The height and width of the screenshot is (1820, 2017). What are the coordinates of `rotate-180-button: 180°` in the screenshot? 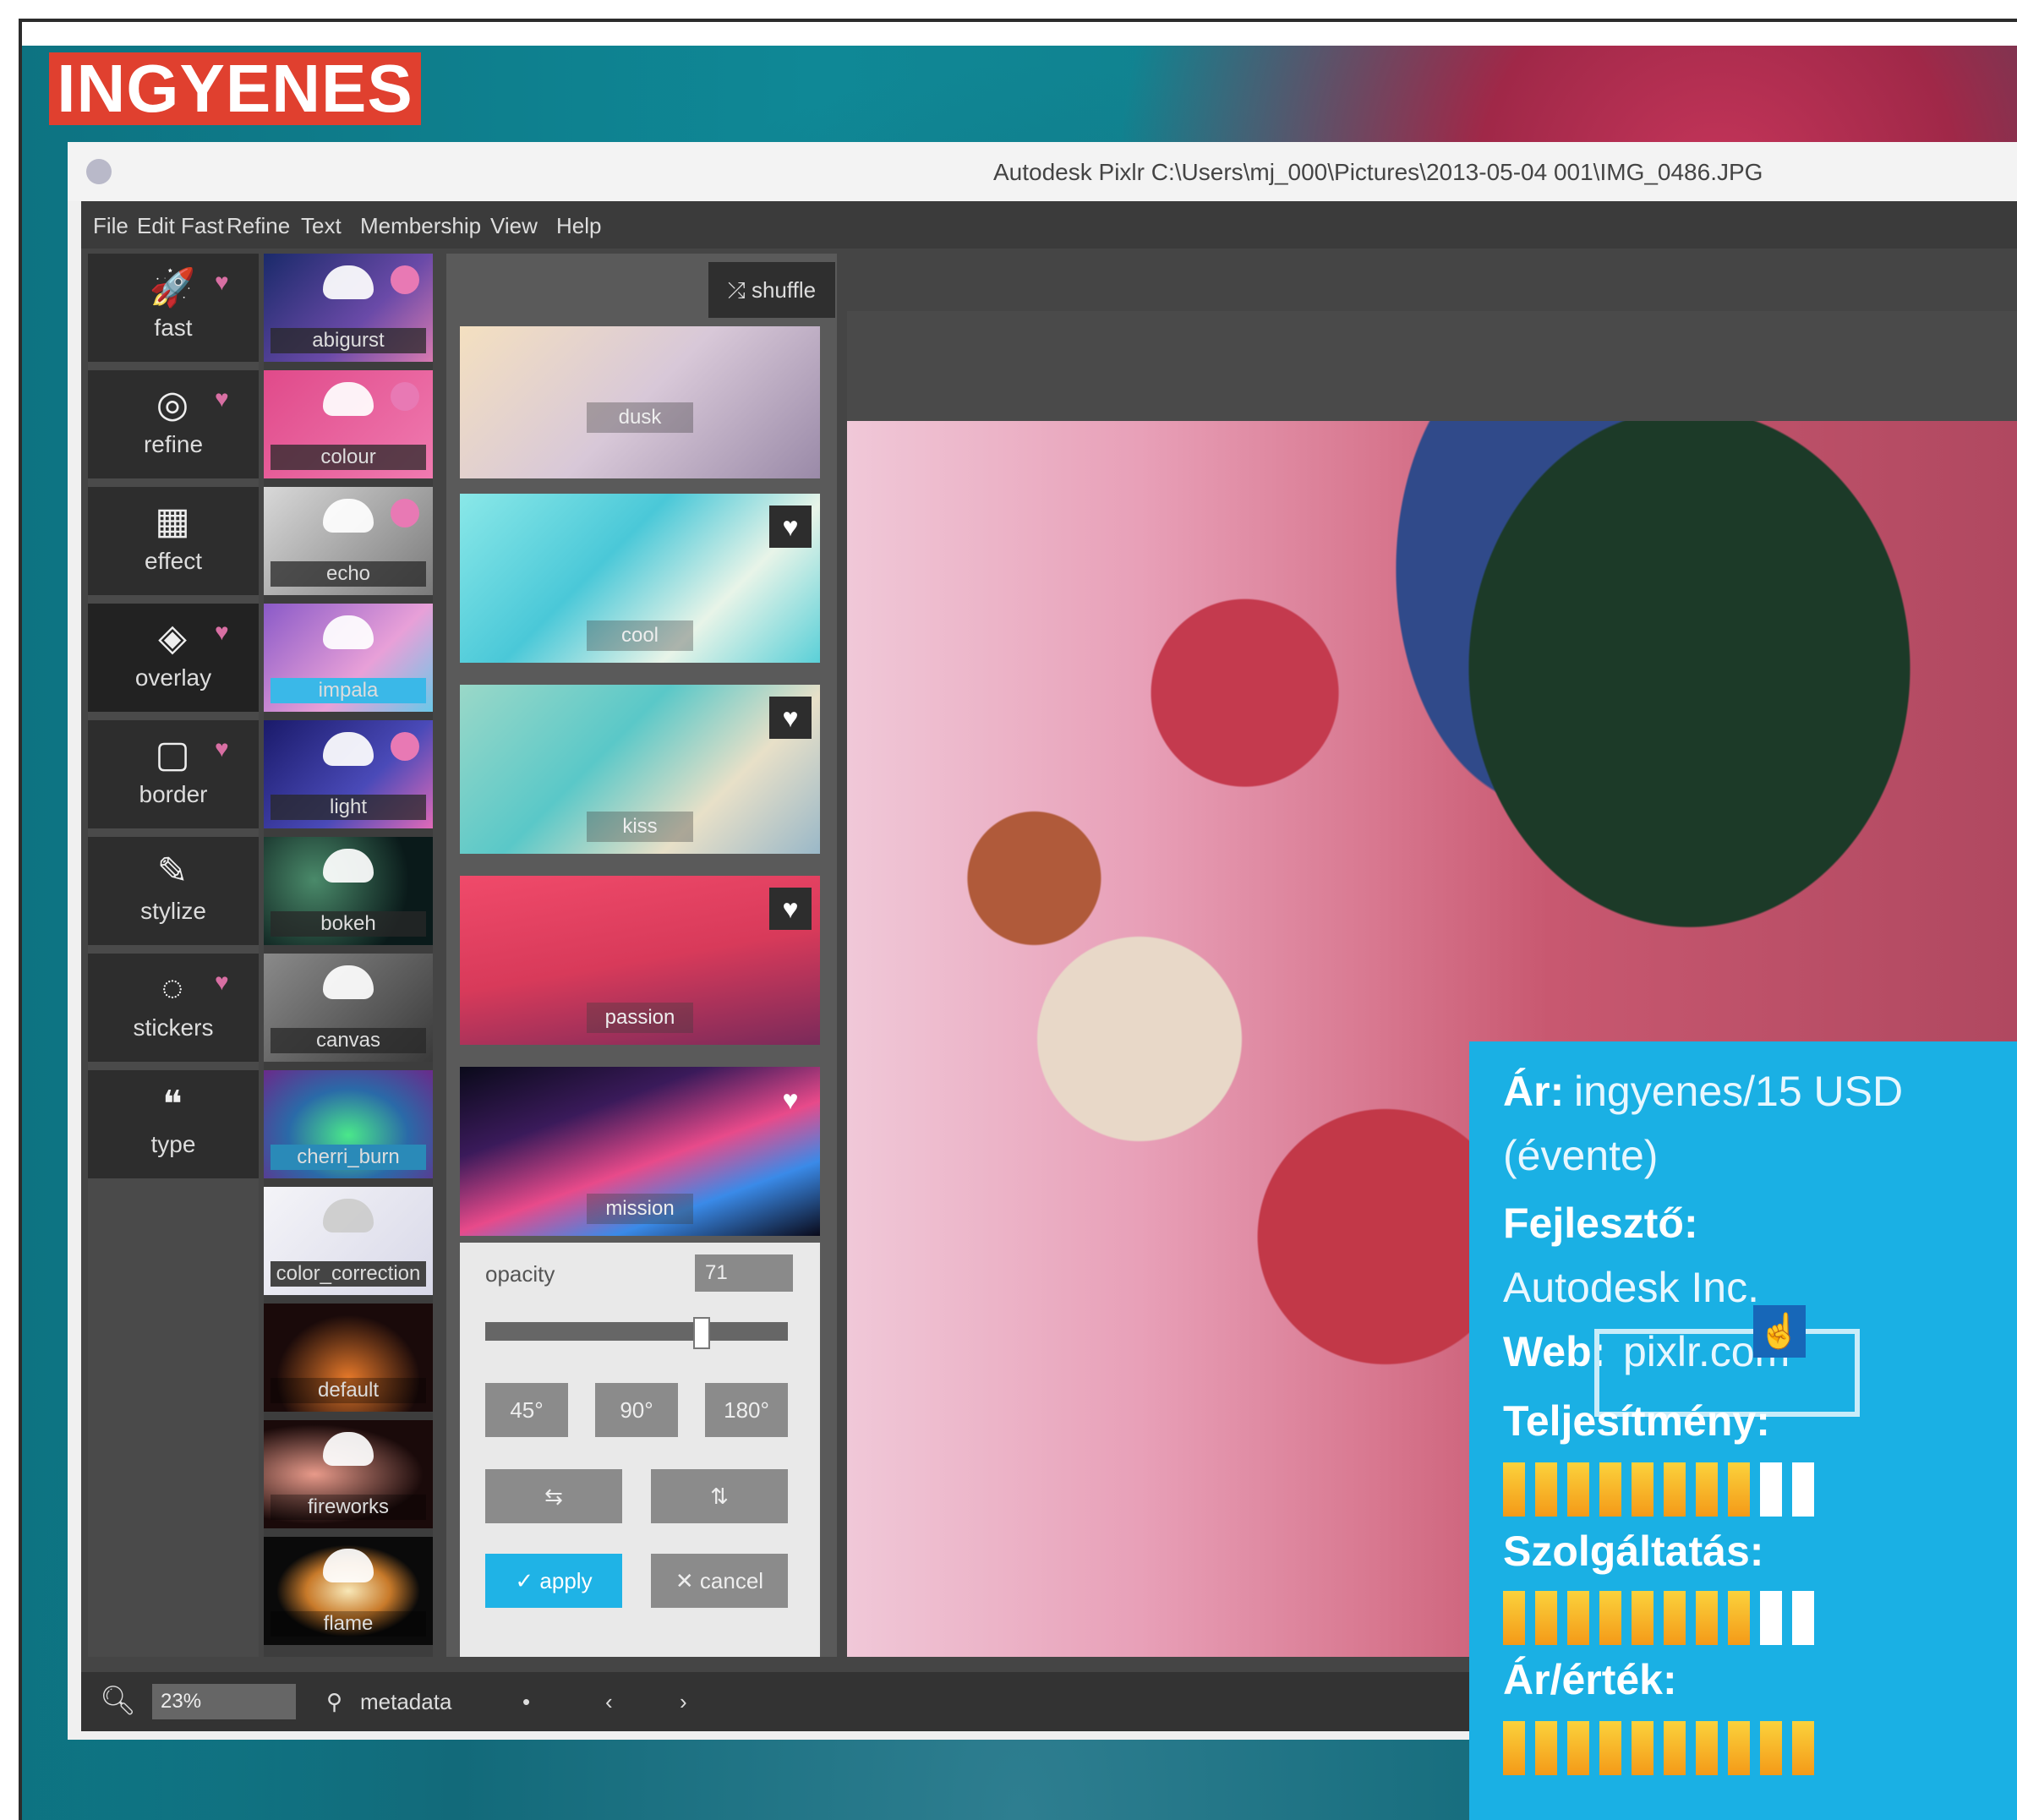 It's located at (746, 1410).